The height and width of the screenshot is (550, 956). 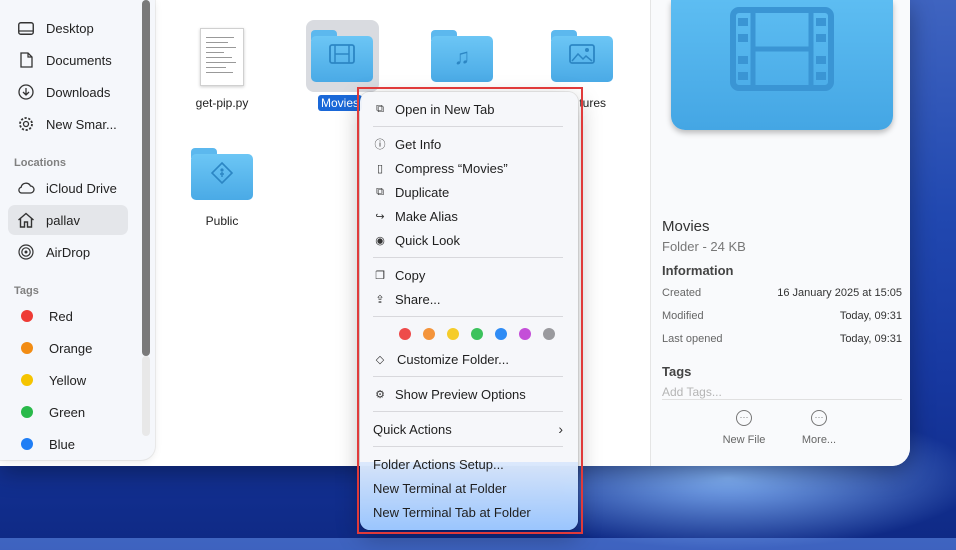 I want to click on home-icon, so click(x=26, y=220).